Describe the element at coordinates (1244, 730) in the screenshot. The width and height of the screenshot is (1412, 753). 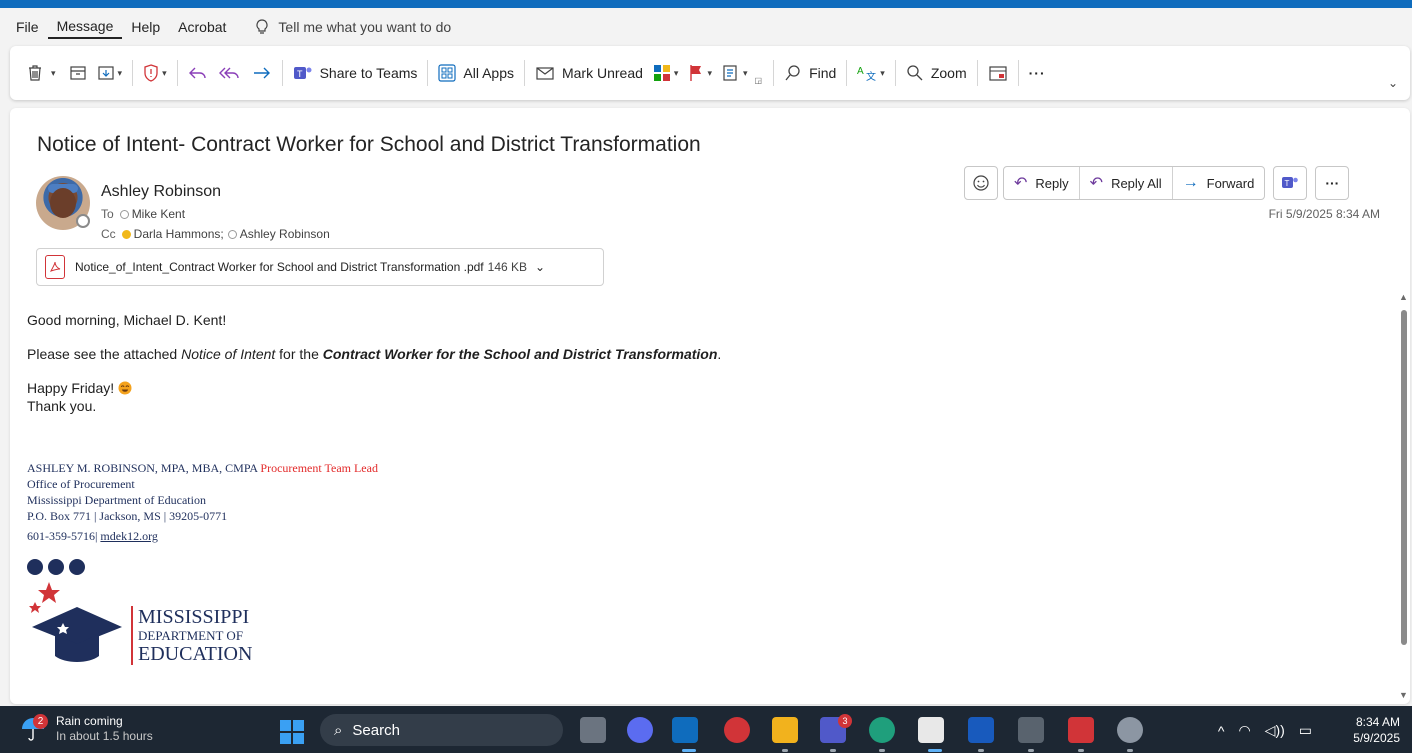
I see `wifi-icon: ◠` at that location.